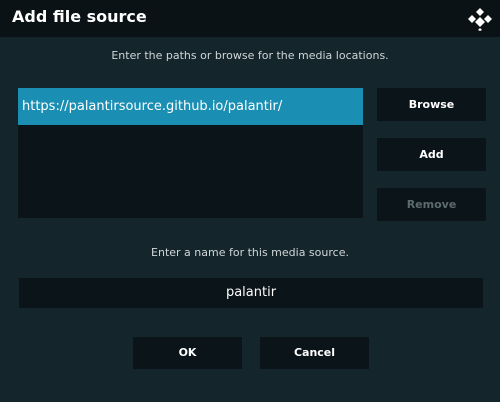 The height and width of the screenshot is (402, 500). What do you see at coordinates (187, 353) in the screenshot?
I see `ok-button: OK` at bounding box center [187, 353].